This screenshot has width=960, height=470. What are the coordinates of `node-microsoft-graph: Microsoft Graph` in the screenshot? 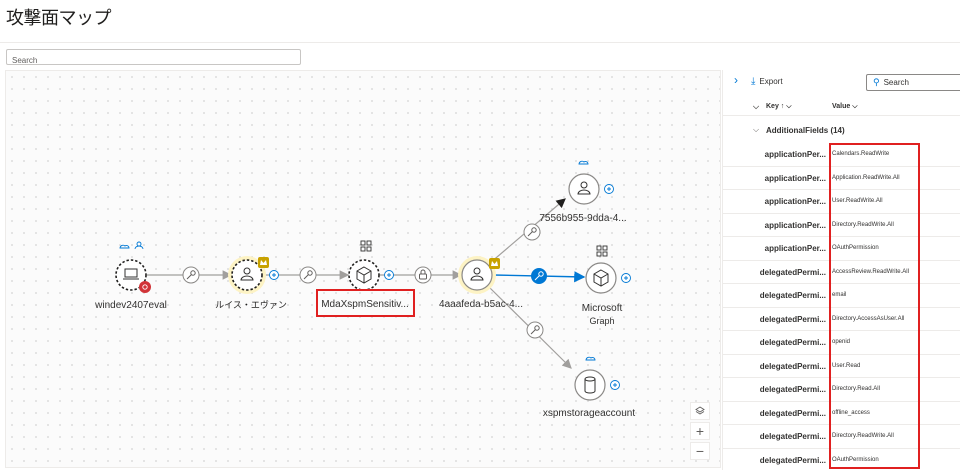 It's located at (606, 285).